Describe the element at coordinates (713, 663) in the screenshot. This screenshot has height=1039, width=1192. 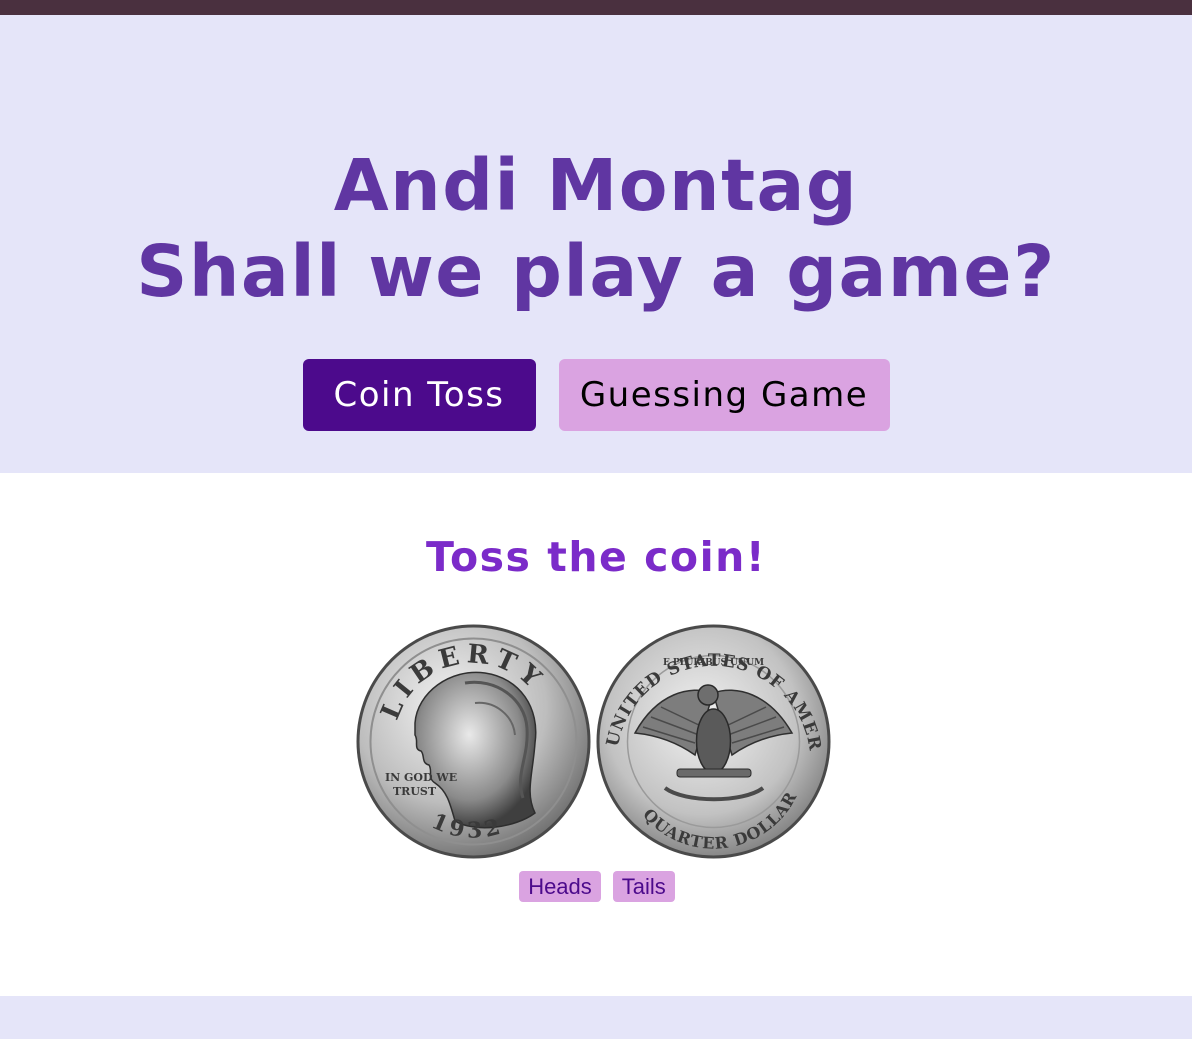
I see `svg-text: E PLURIBUS UNUM` at that location.